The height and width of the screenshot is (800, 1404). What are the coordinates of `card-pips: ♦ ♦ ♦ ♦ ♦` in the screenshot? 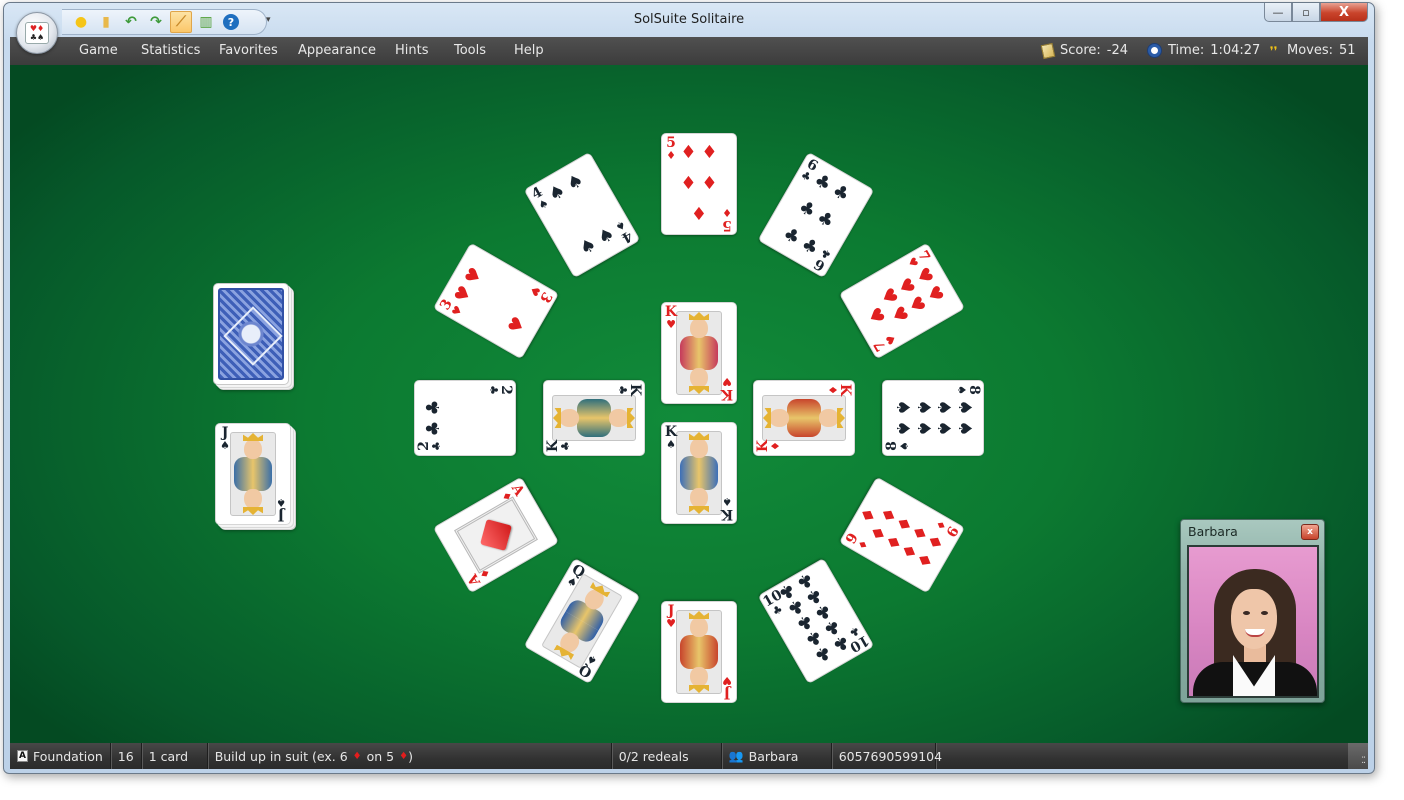 It's located at (699, 183).